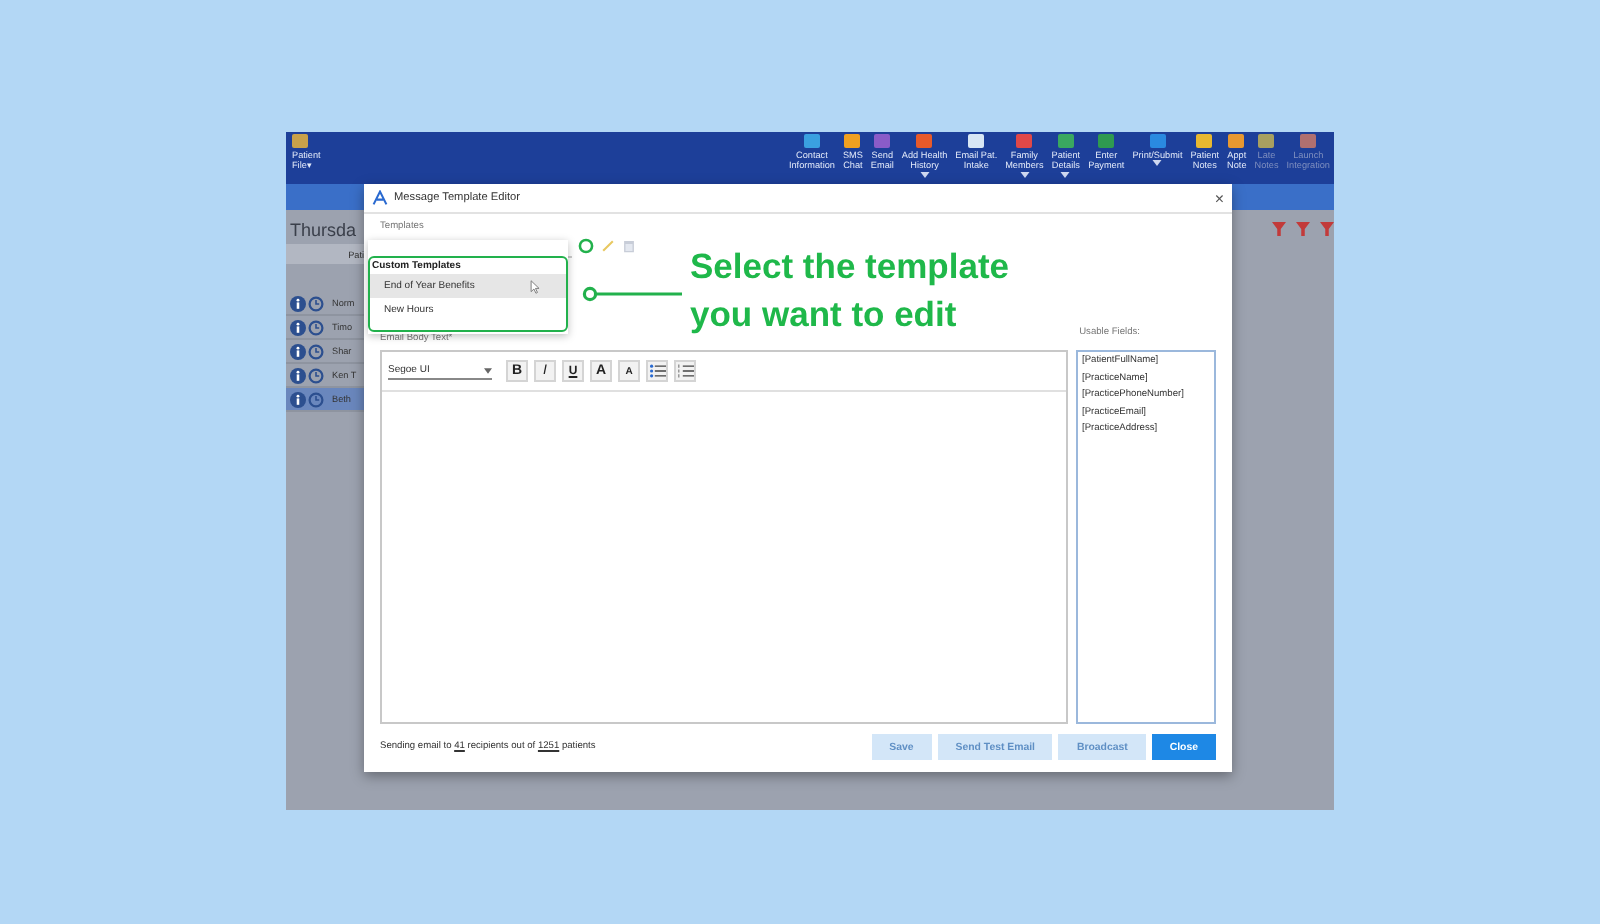  What do you see at coordinates (535, 286) in the screenshot?
I see `cursor-icon` at bounding box center [535, 286].